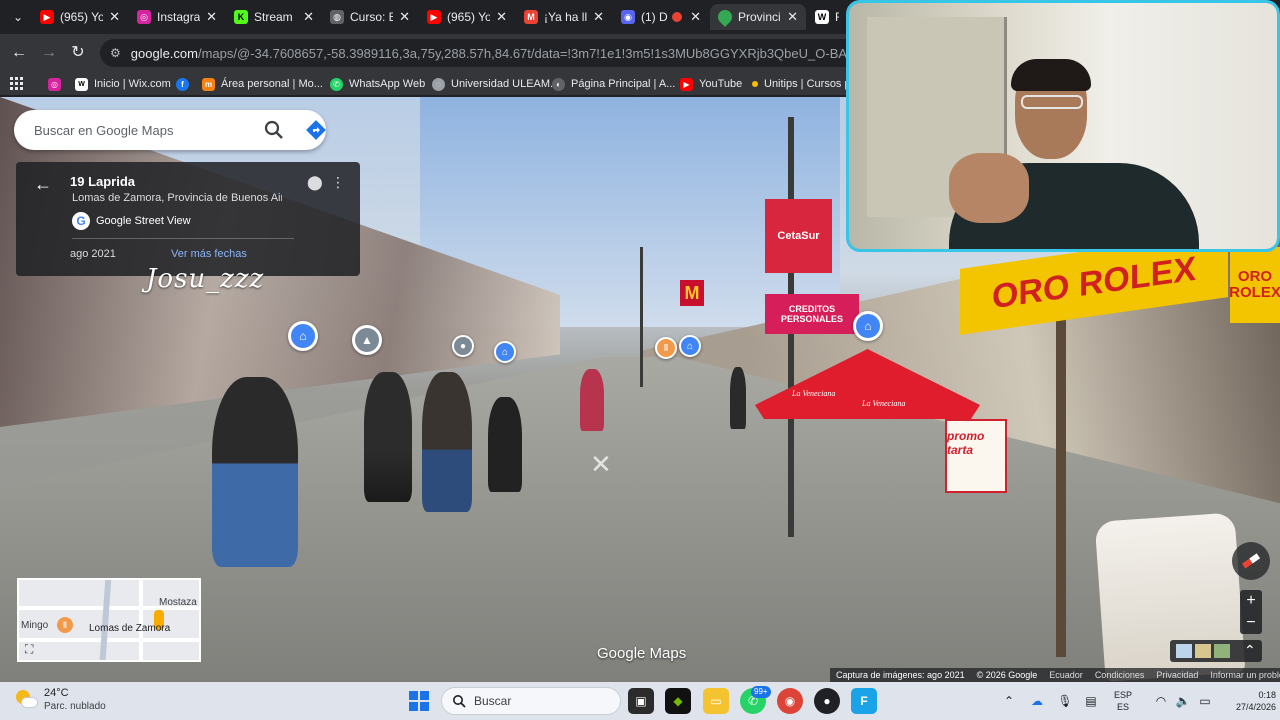  Describe the element at coordinates (1254, 285) in the screenshot. I see `sign-oro-rolex-side: ORO ROLEX` at that location.